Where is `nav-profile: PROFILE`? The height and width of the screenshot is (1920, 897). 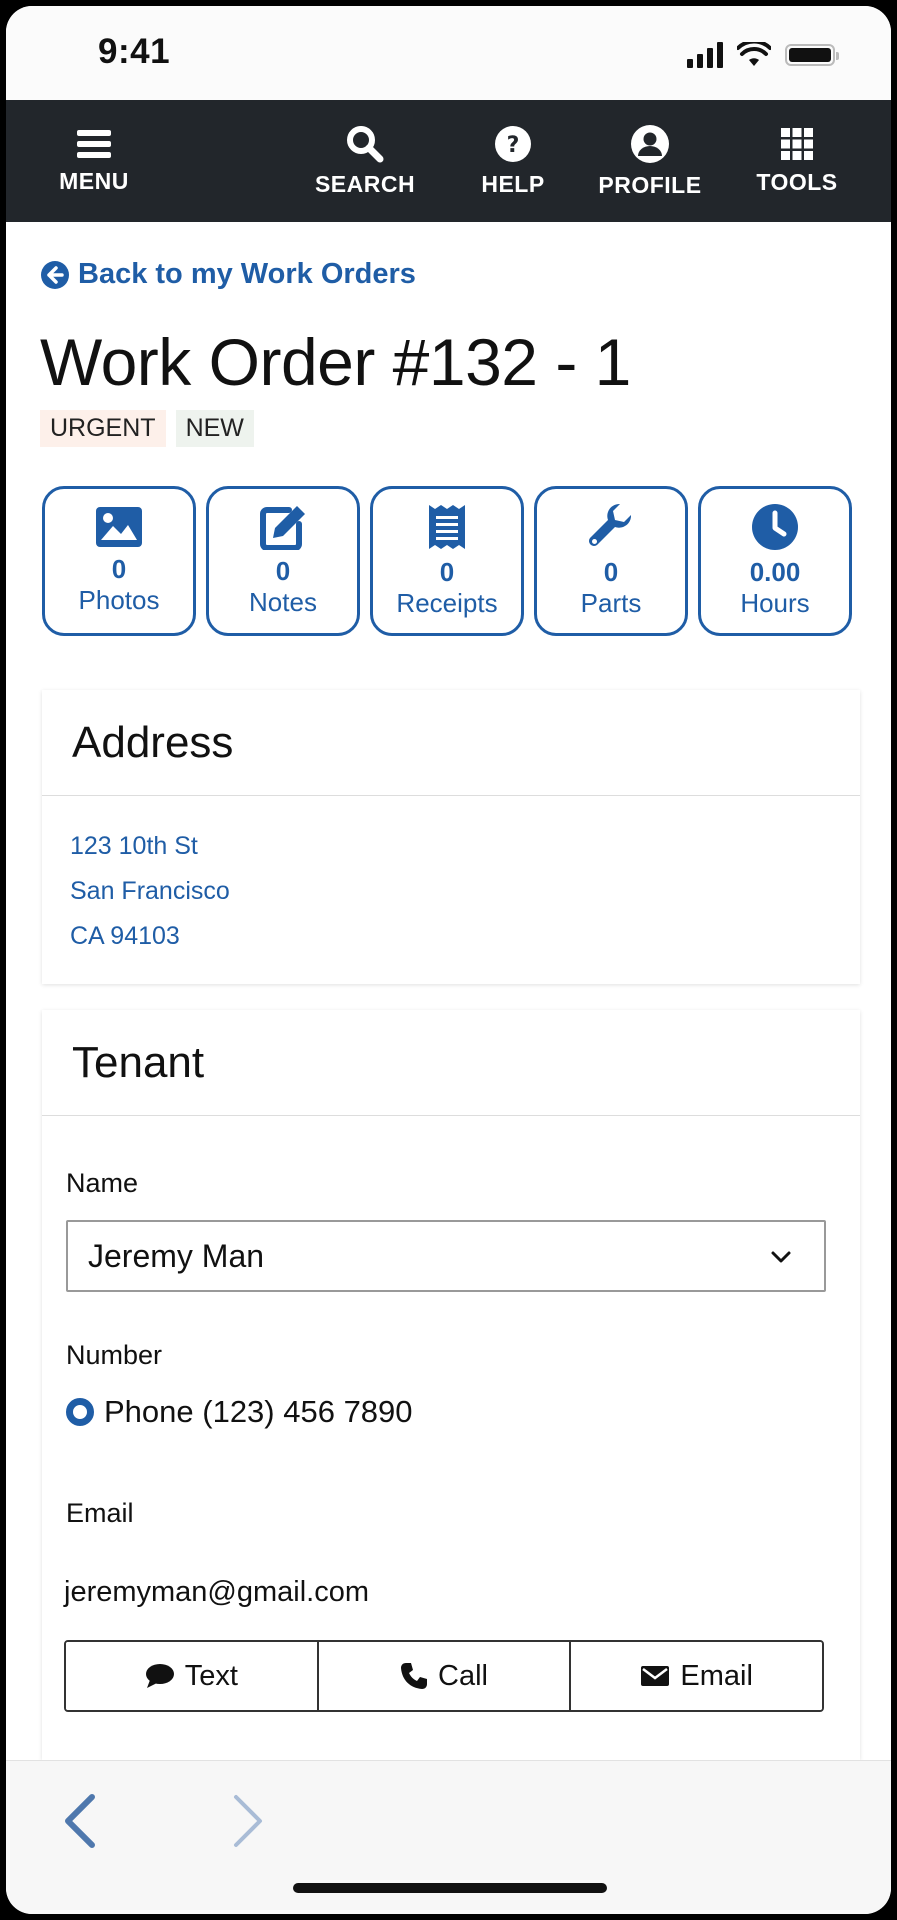
nav-profile: PROFILE is located at coordinates (650, 161).